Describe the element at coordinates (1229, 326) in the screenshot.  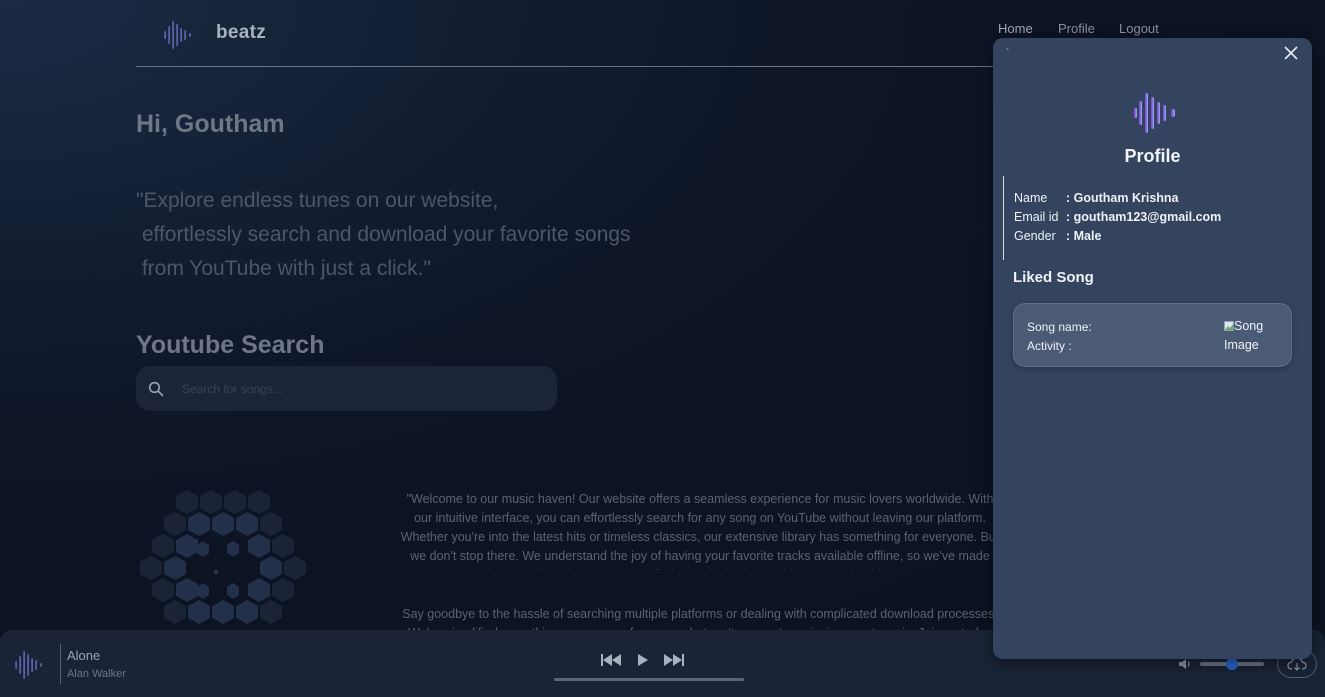
I see `broken-image-icon` at that location.